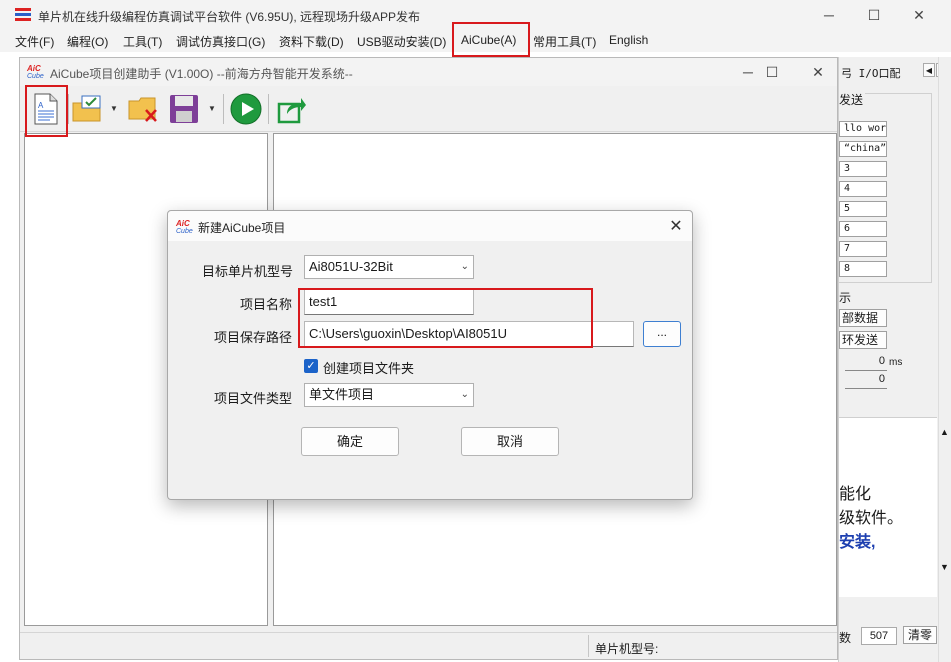  Describe the element at coordinates (342, 394) in the screenshot. I see `file-type-value: 单文件项目` at that location.